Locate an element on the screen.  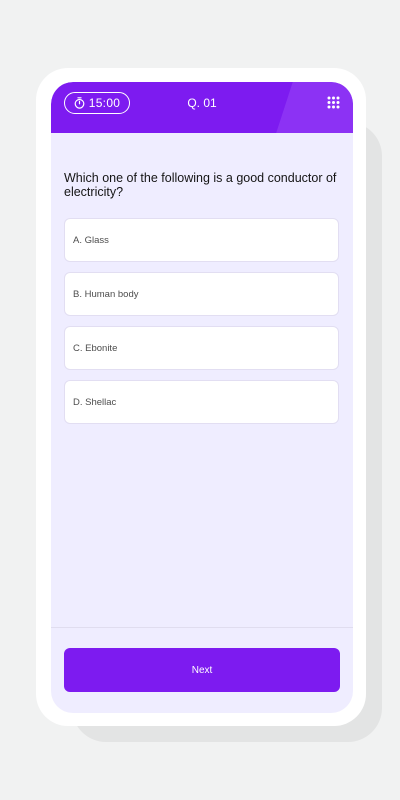
option-label: B. Human body is located at coordinates (106, 294).